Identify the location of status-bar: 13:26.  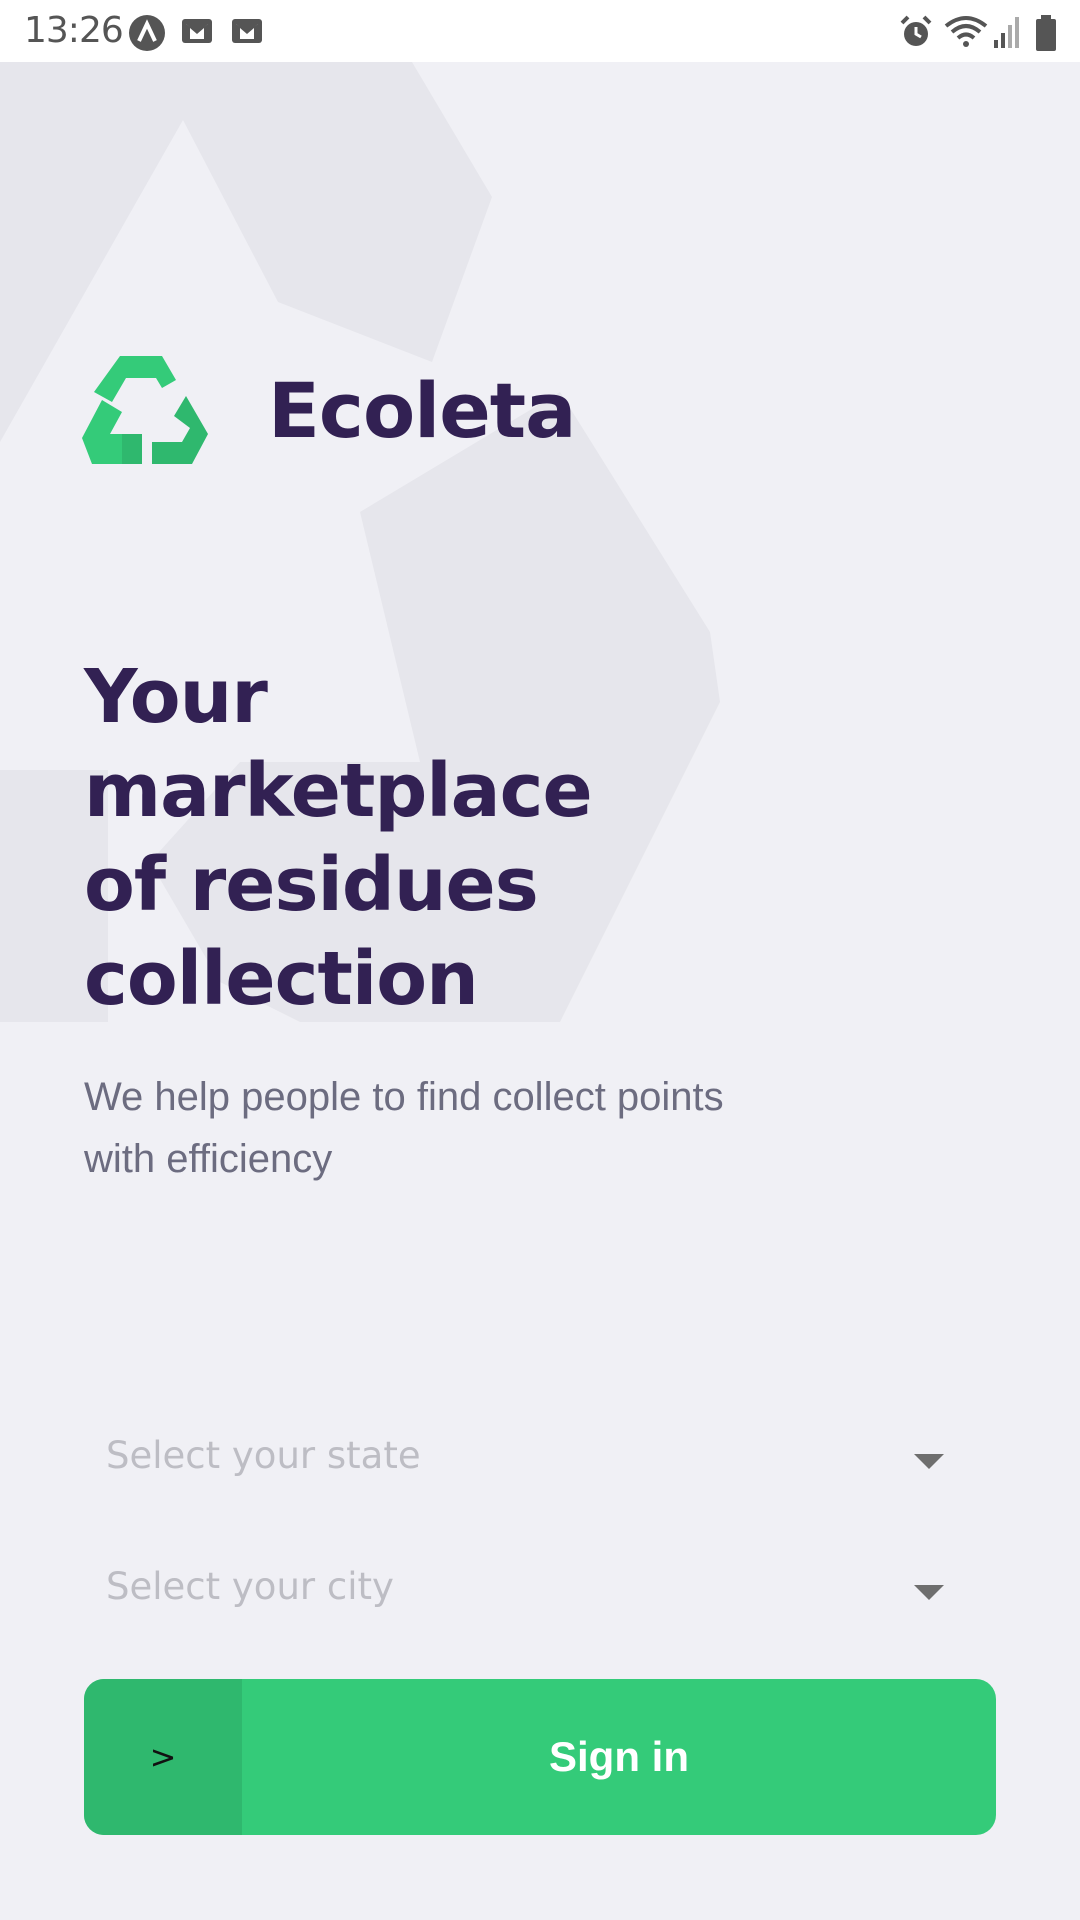
(540, 31).